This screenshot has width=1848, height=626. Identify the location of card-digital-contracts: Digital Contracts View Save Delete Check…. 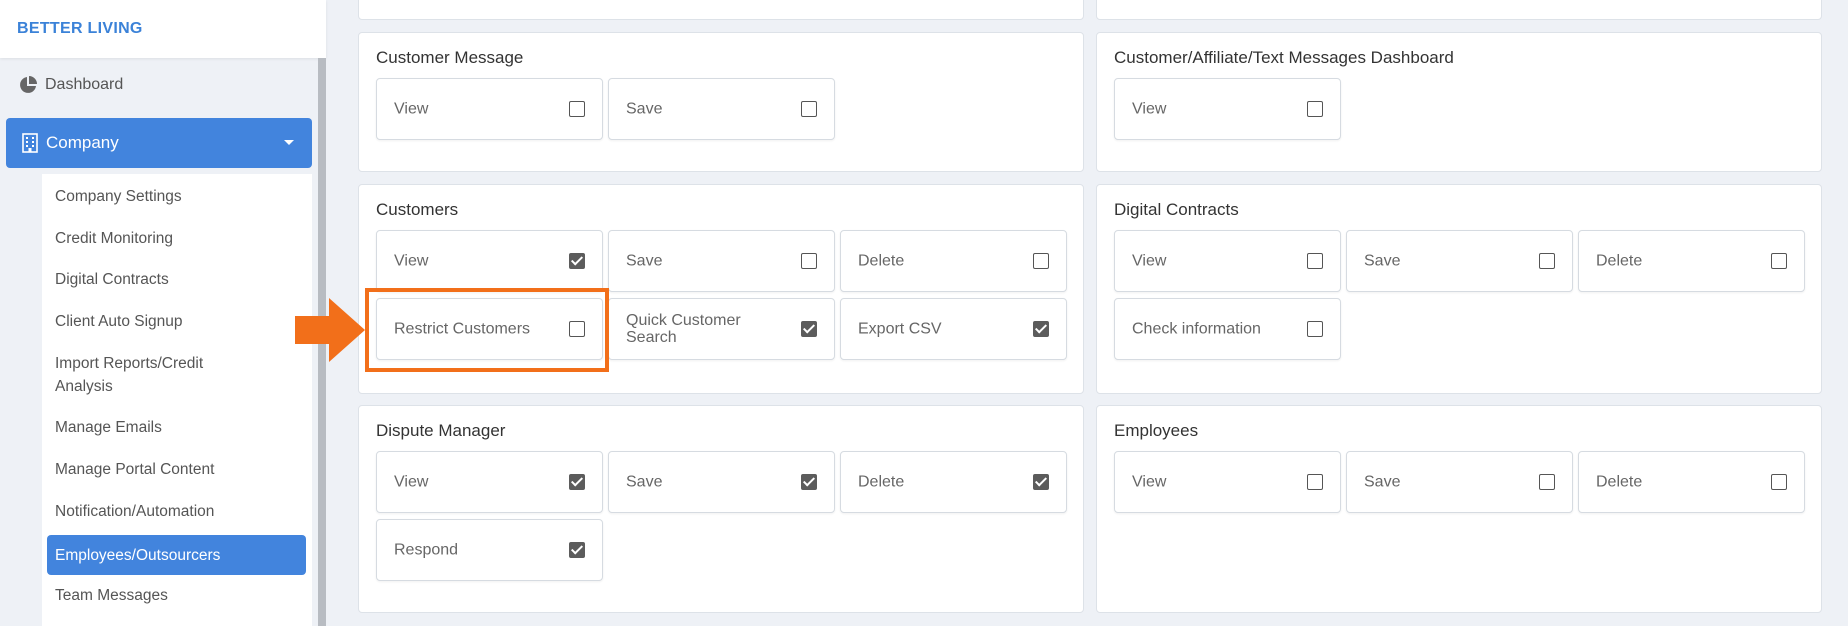
(1459, 289).